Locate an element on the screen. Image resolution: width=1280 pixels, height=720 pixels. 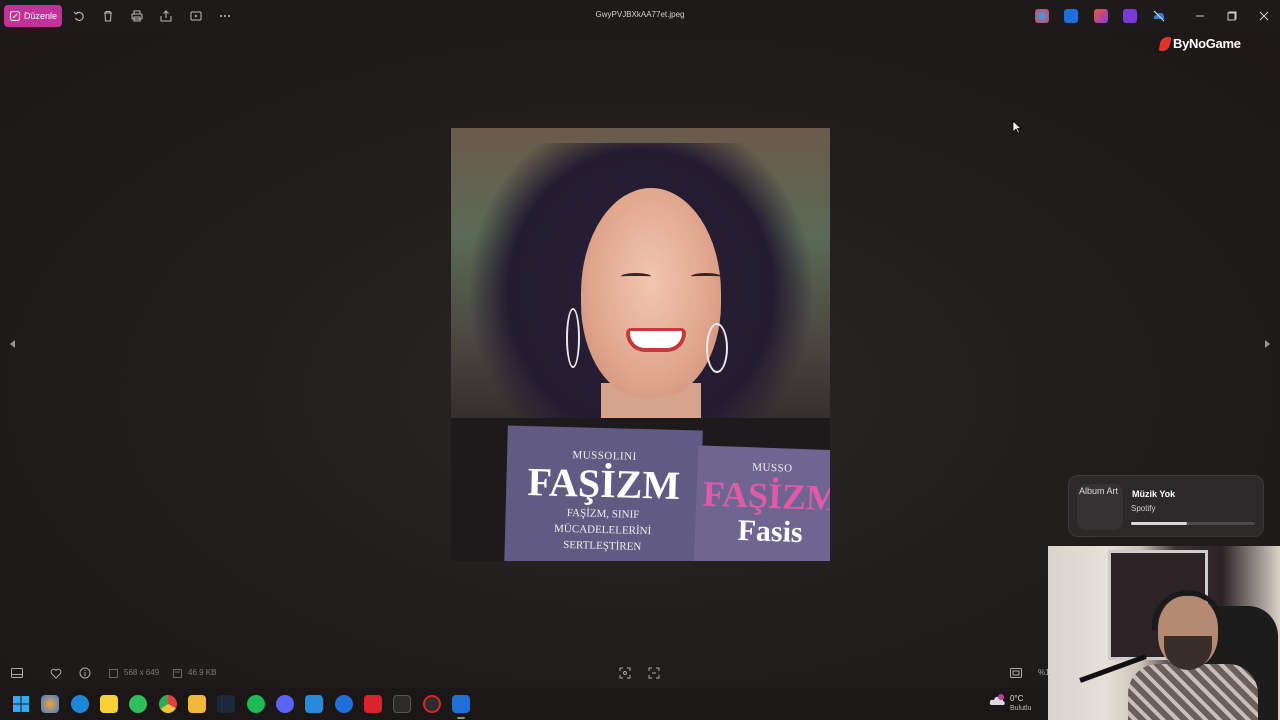
restore-icon is located at coordinates (1232, 16).